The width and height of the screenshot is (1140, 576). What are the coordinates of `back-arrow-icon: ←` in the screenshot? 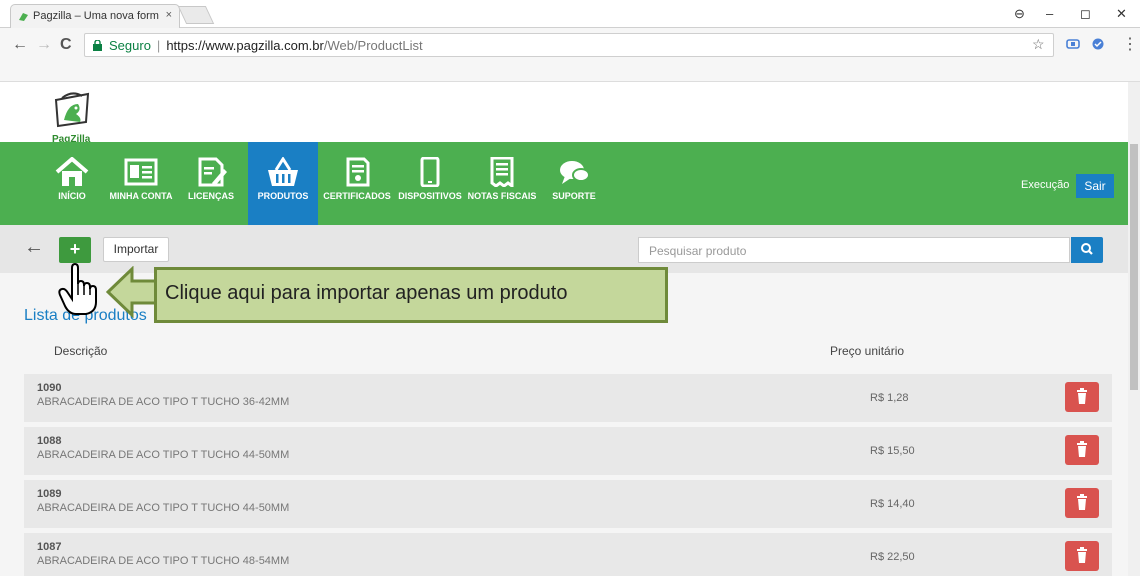 It's located at (34, 247).